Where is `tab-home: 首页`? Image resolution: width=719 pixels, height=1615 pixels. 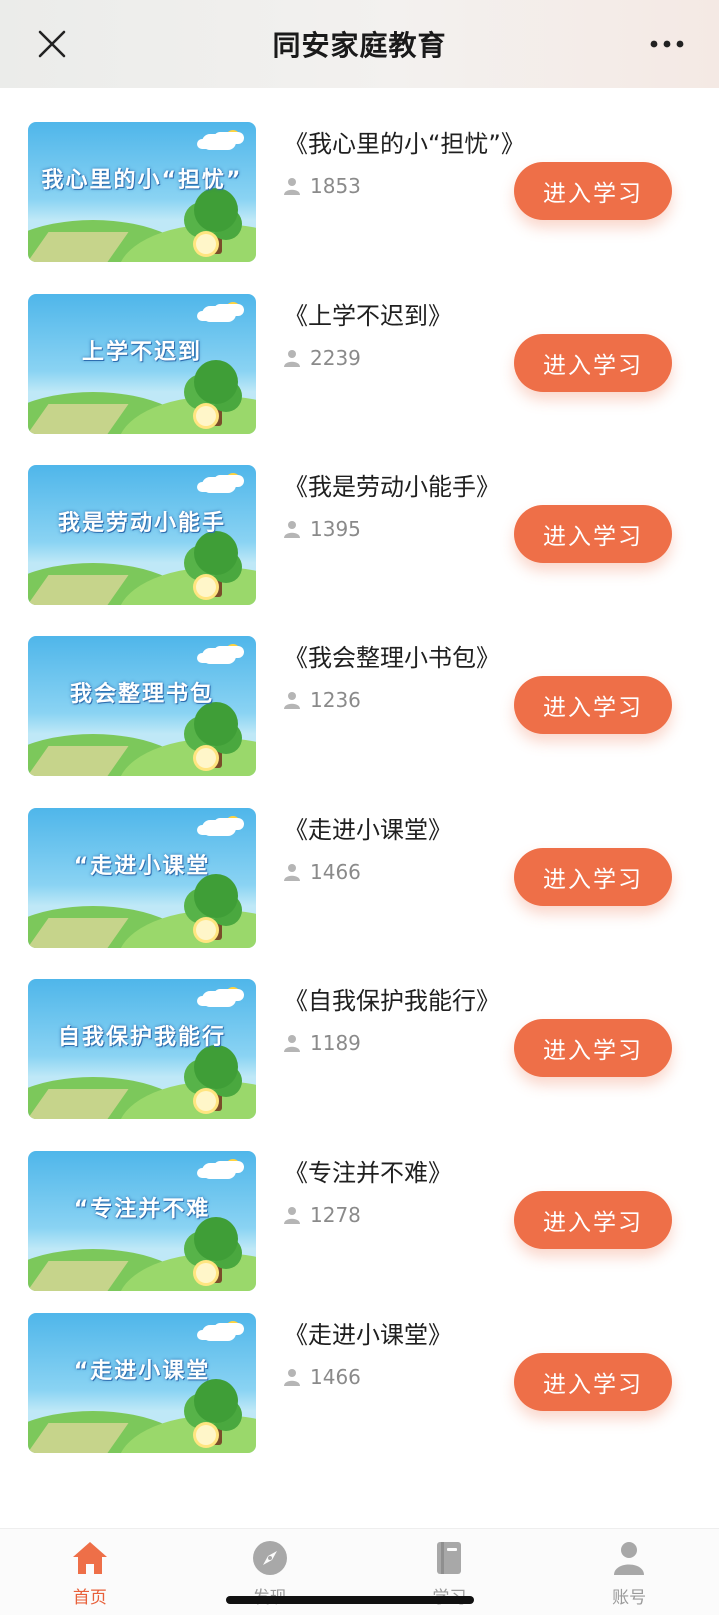
tab-home: 首页 is located at coordinates (90, 1572).